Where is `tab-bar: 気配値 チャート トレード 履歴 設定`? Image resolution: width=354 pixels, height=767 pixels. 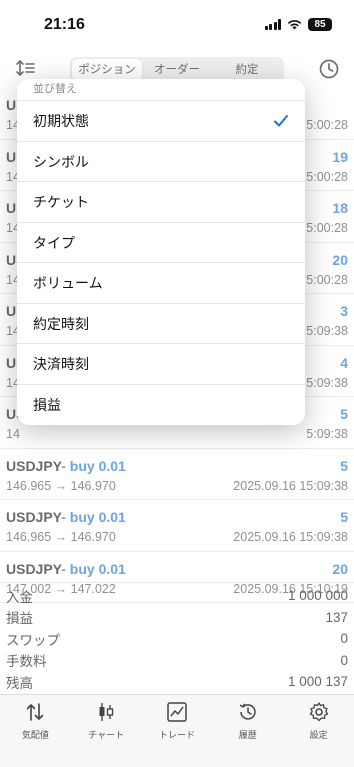
tab-bar: 気配値 チャート トレード 履歴 設定 is located at coordinates (177, 730).